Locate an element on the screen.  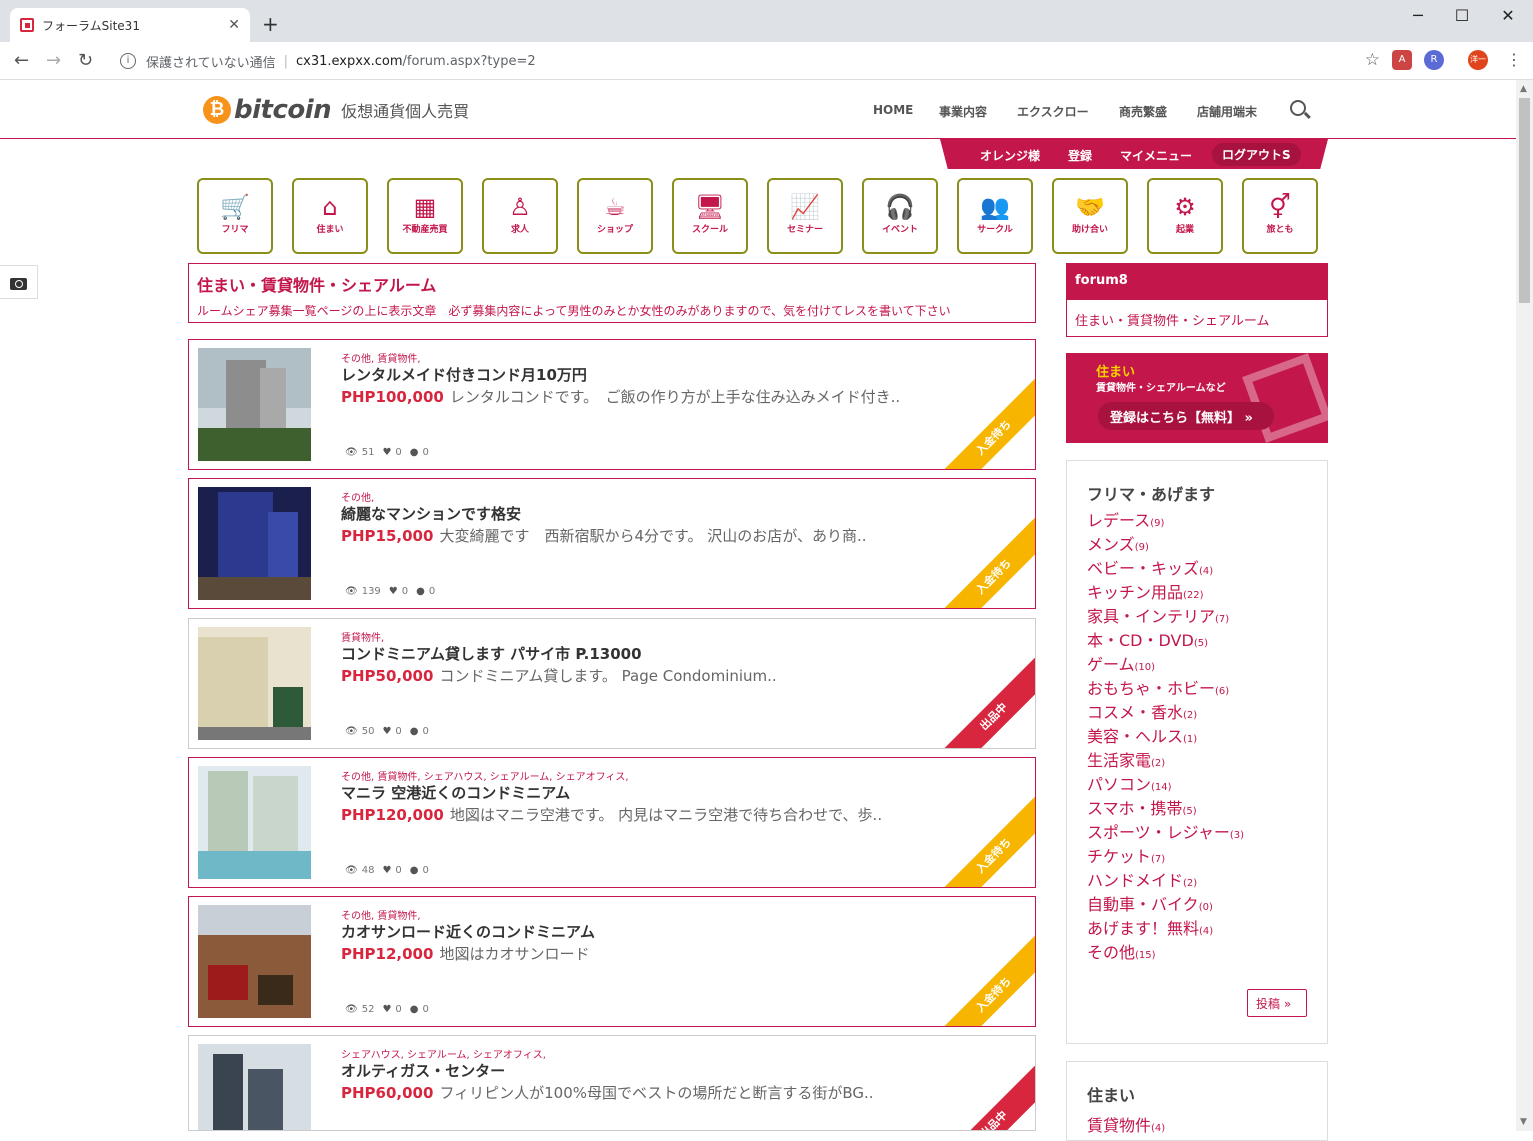
list-item: チケット(7) is located at coordinates (1165, 857).